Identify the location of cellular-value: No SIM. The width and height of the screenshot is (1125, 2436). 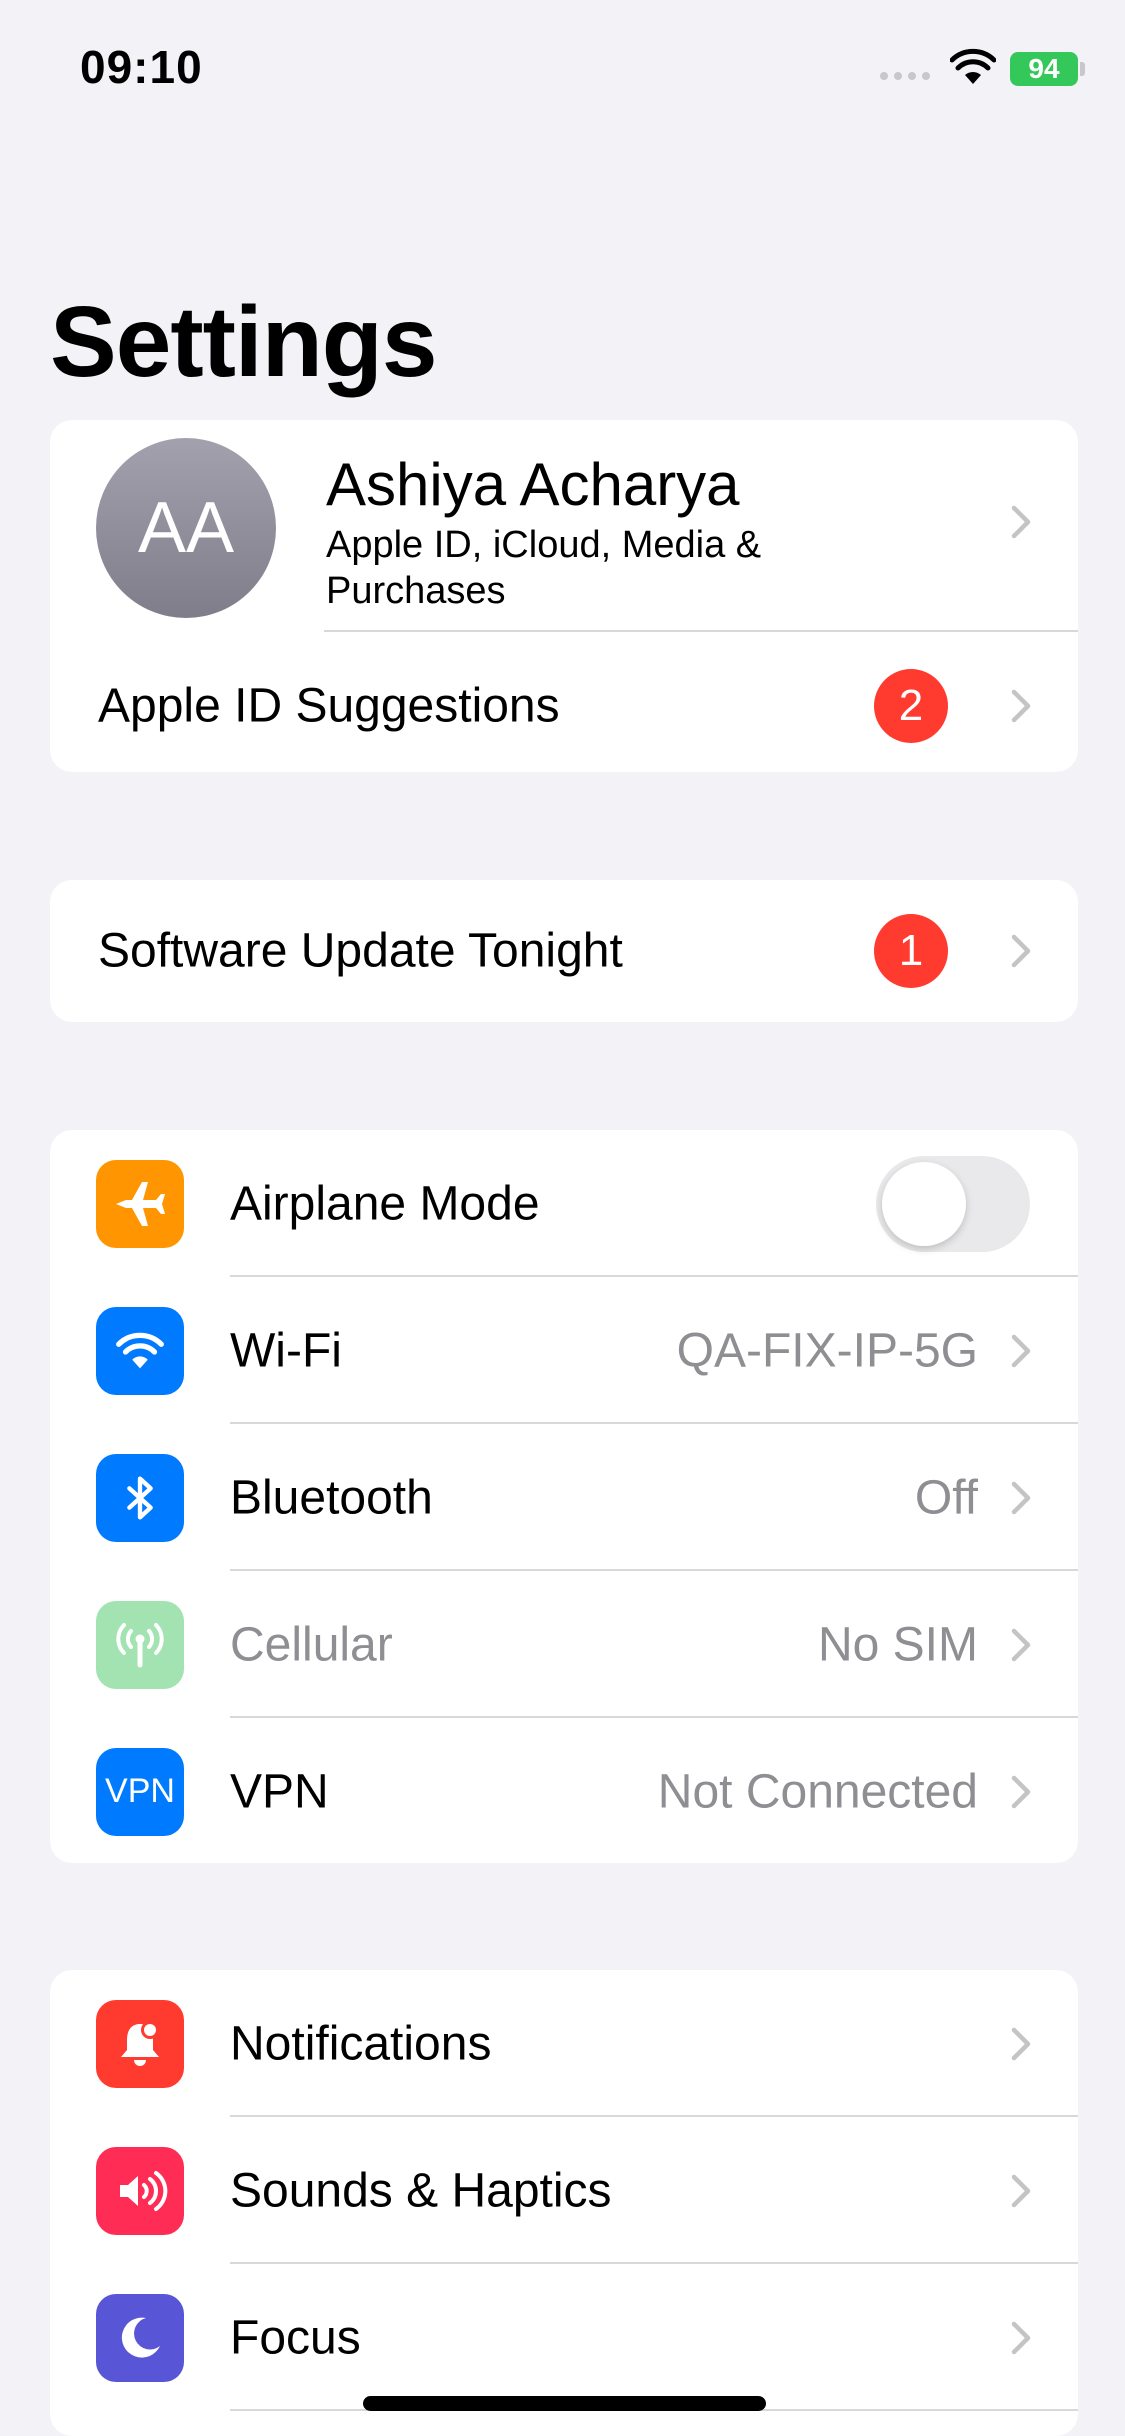
(897, 1644).